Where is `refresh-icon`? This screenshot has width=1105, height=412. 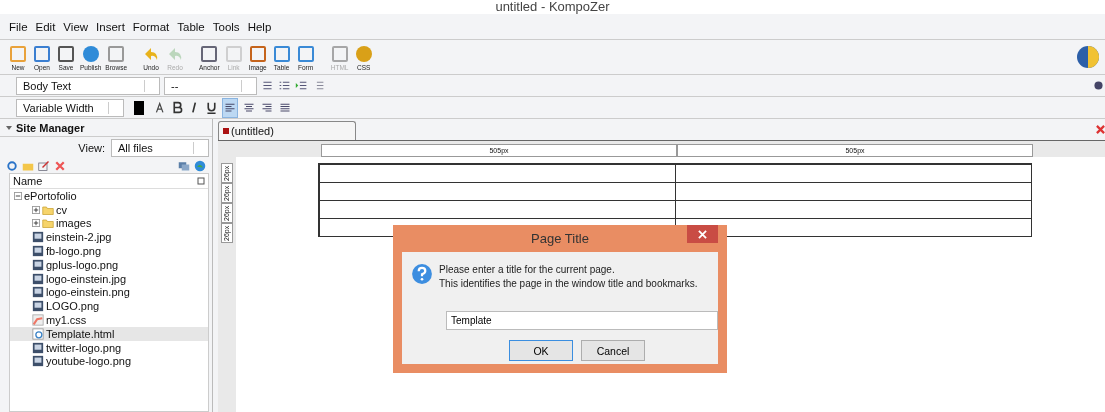
refresh-icon is located at coordinates (12, 166).